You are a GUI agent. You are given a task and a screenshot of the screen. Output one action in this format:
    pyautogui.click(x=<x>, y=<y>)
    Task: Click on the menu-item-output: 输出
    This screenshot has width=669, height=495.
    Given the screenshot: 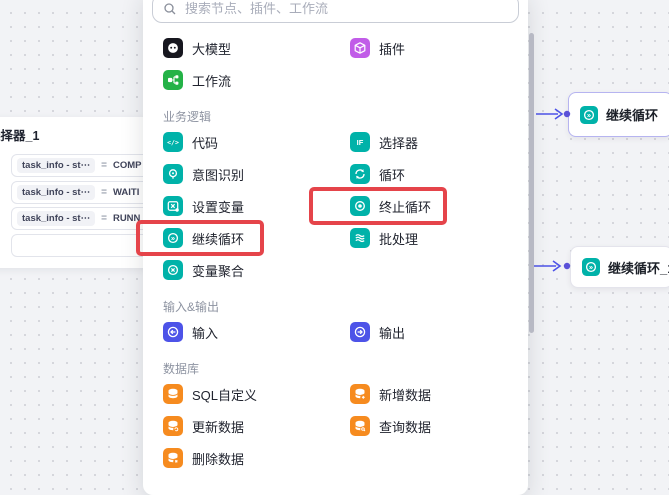 What is the action you would take?
    pyautogui.click(x=439, y=332)
    